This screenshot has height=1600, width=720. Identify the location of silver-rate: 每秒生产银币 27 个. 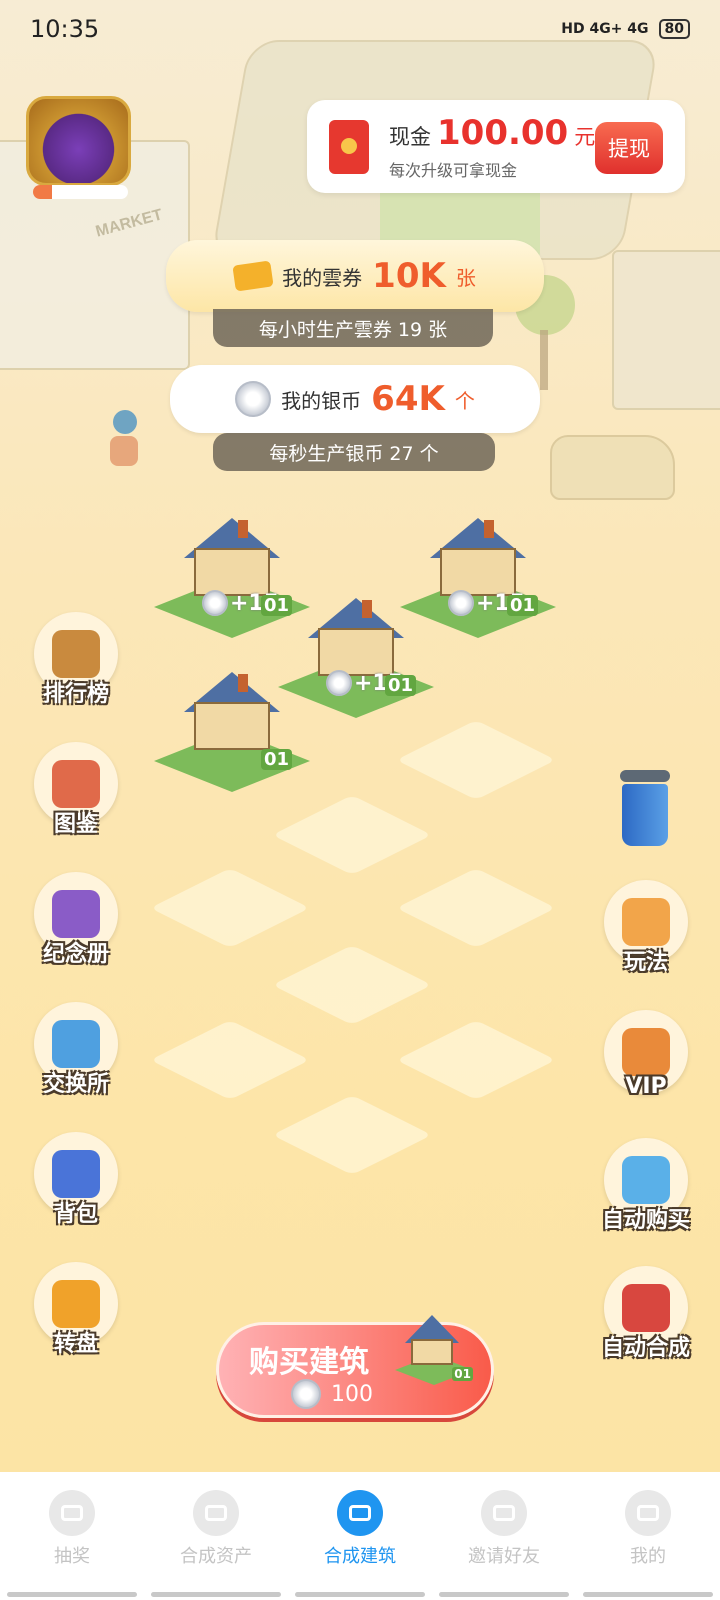
(354, 452).